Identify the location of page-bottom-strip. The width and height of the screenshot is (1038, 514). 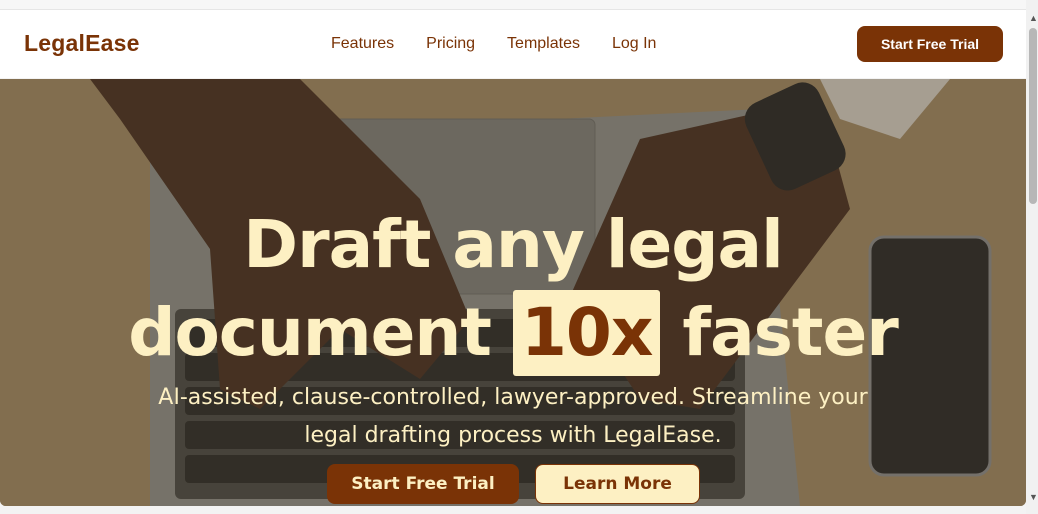
(513, 510).